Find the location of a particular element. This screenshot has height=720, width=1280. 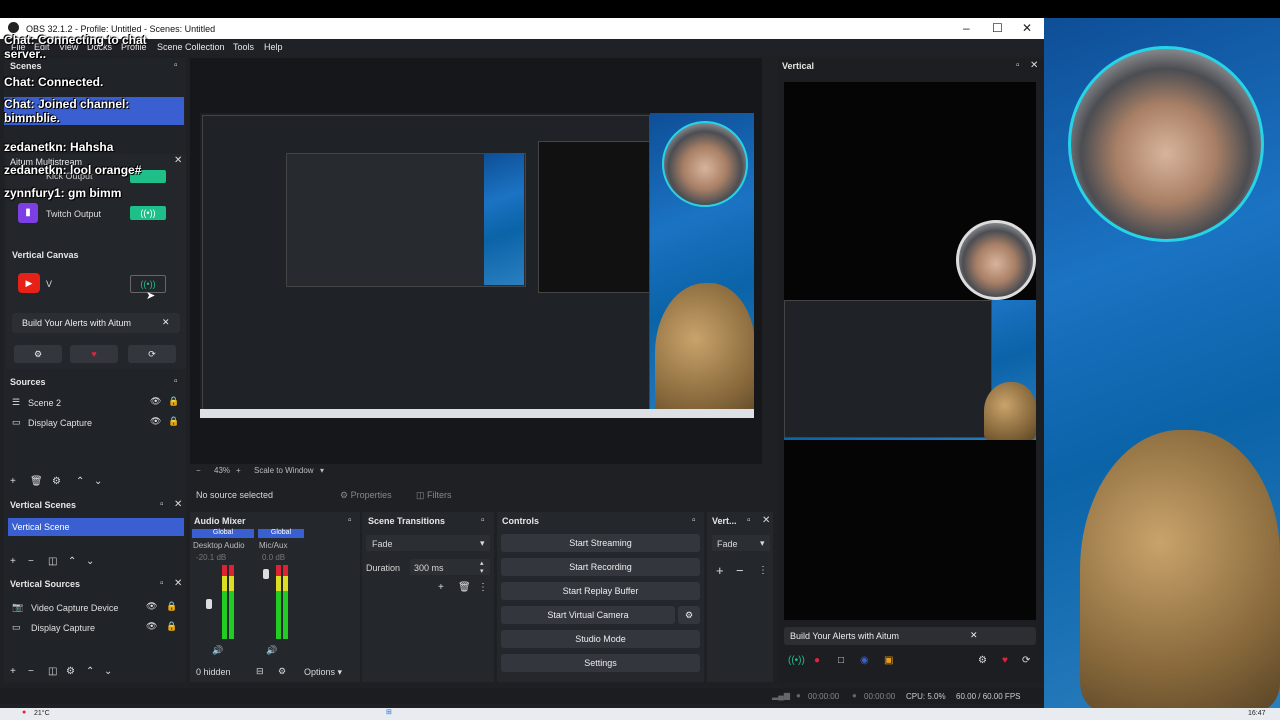

close-button: ✕ is located at coordinates (1027, 28).